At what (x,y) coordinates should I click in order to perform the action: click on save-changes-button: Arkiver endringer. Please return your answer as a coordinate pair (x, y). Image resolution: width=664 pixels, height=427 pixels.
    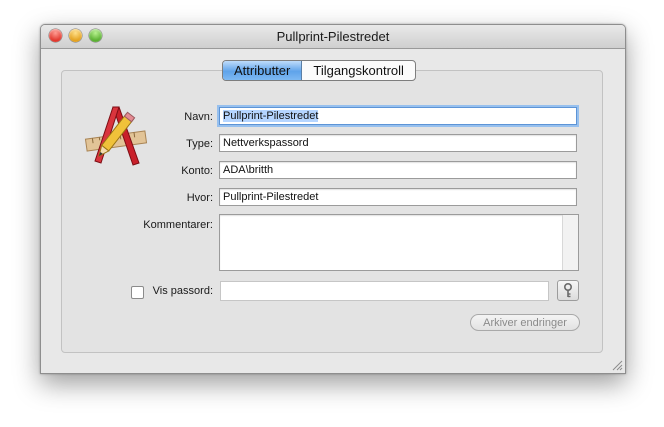
    Looking at the image, I should click on (525, 322).